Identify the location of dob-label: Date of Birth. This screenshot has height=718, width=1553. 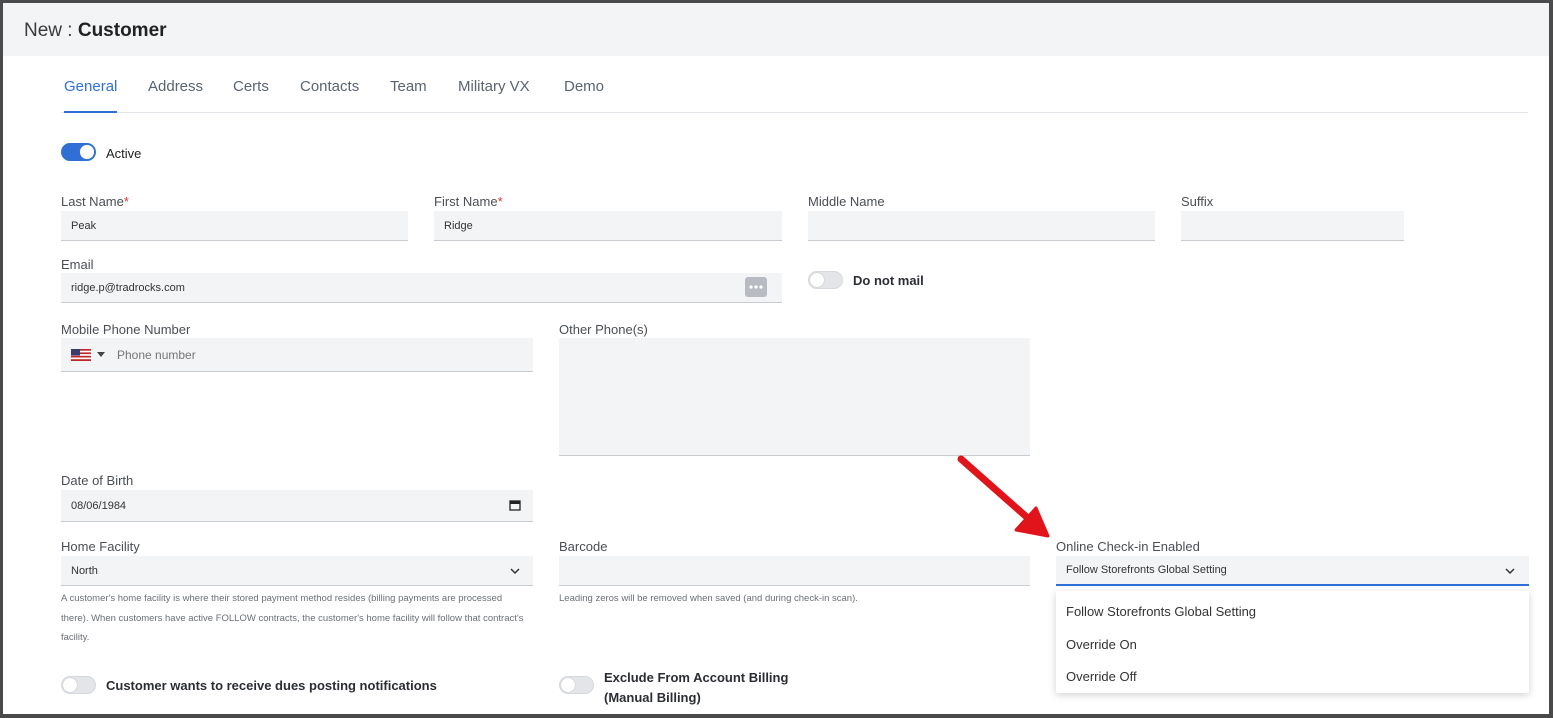
(97, 480).